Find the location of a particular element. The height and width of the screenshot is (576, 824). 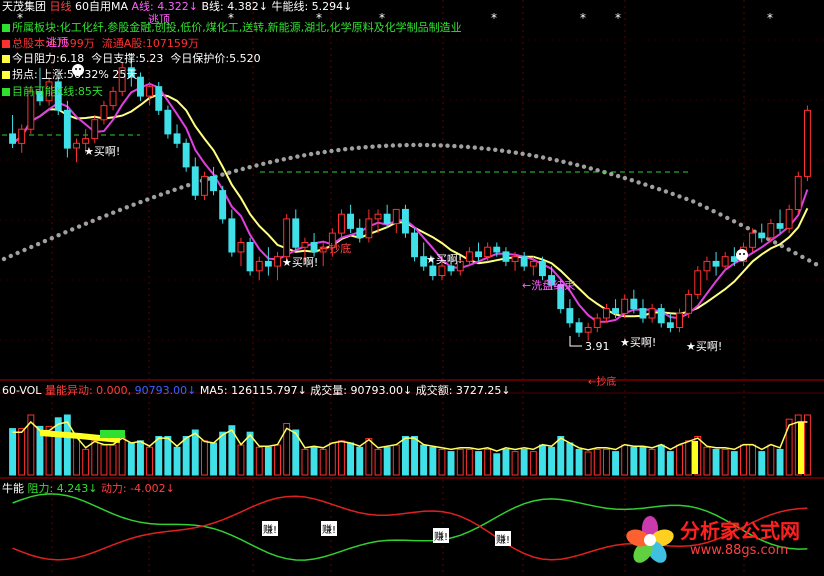

smiley-icon is located at coordinates (742, 255).